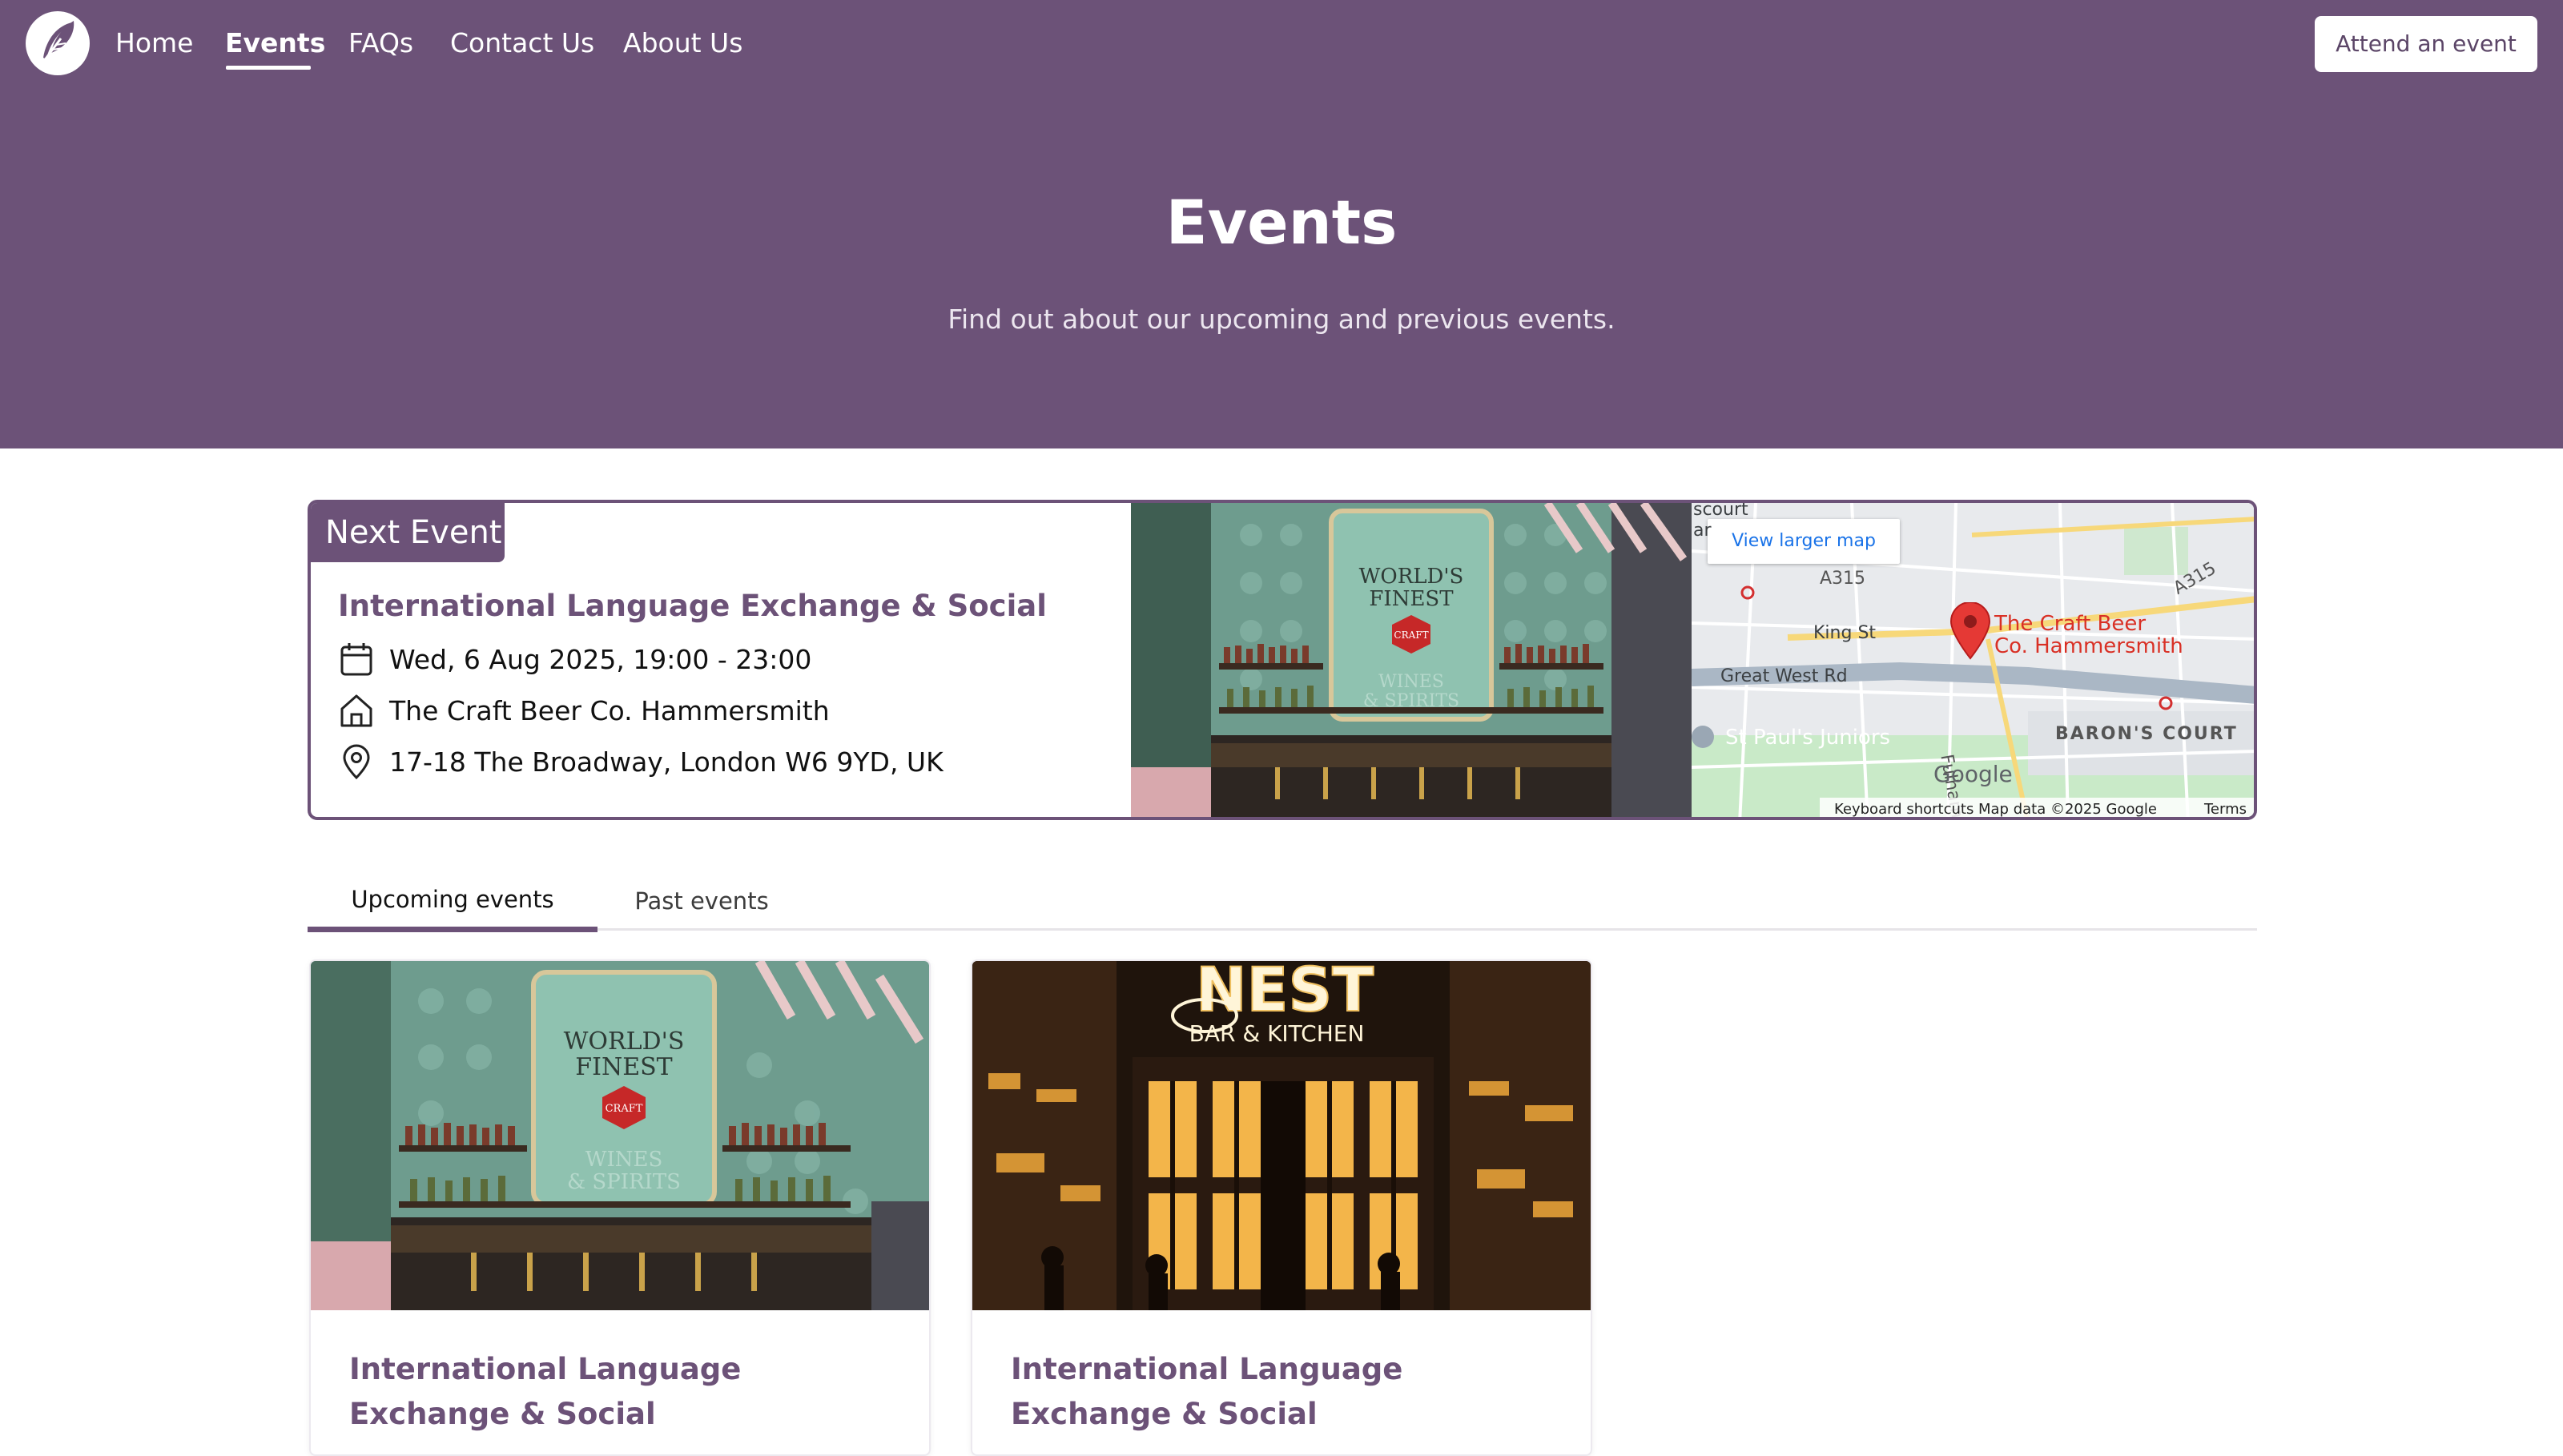  I want to click on map-label-great-west-rd: Great West Rd, so click(1784, 676).